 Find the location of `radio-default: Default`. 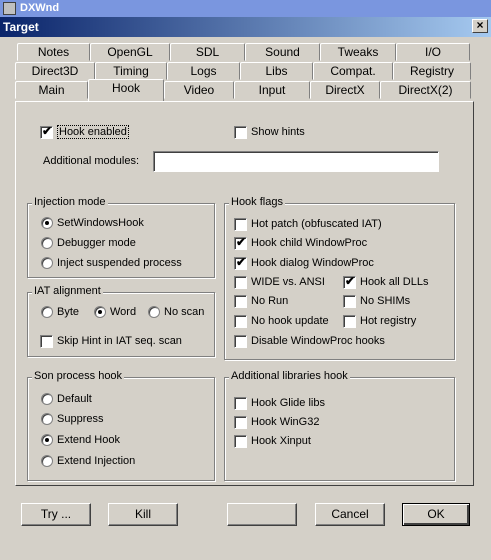

radio-default: Default is located at coordinates (66, 399).